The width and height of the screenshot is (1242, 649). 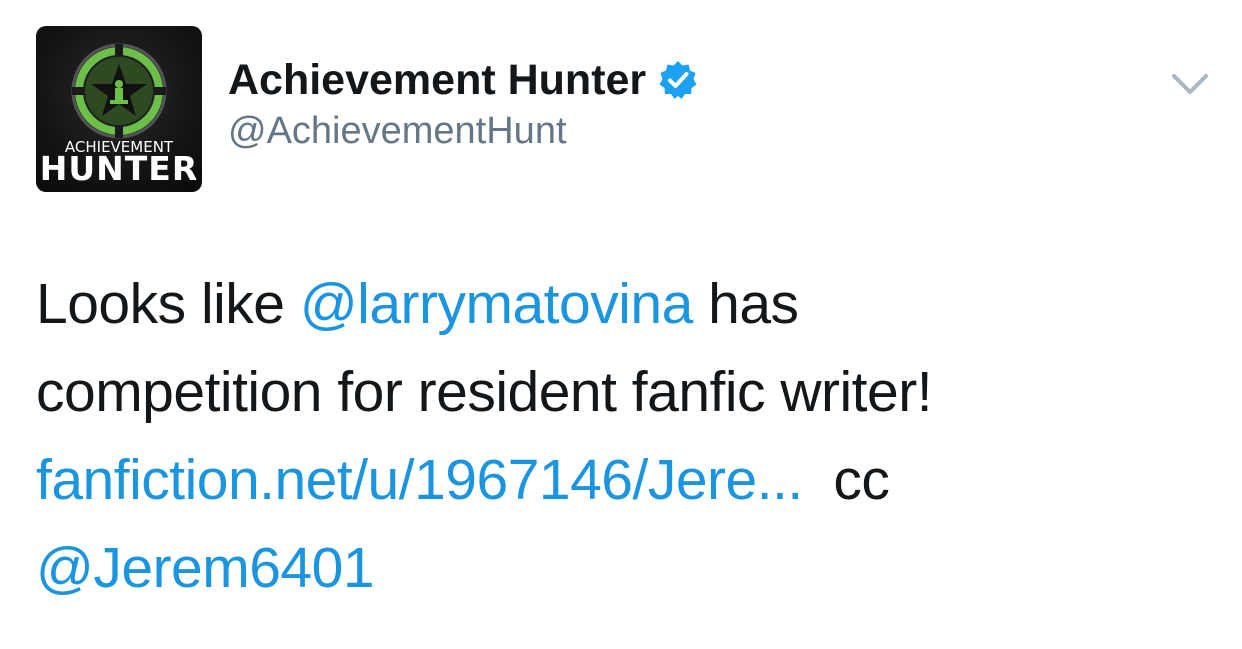 What do you see at coordinates (119, 168) in the screenshot?
I see `avatar-logo-text-bottom: HUNTER` at bounding box center [119, 168].